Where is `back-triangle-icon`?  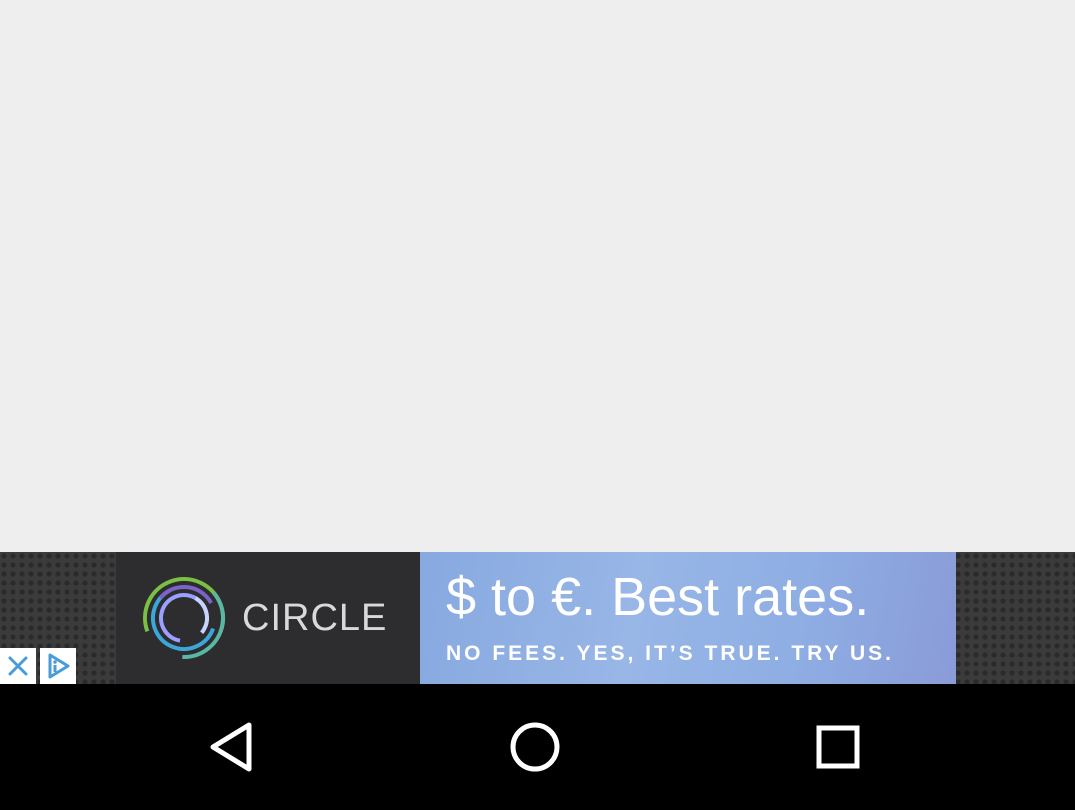 back-triangle-icon is located at coordinates (231, 747).